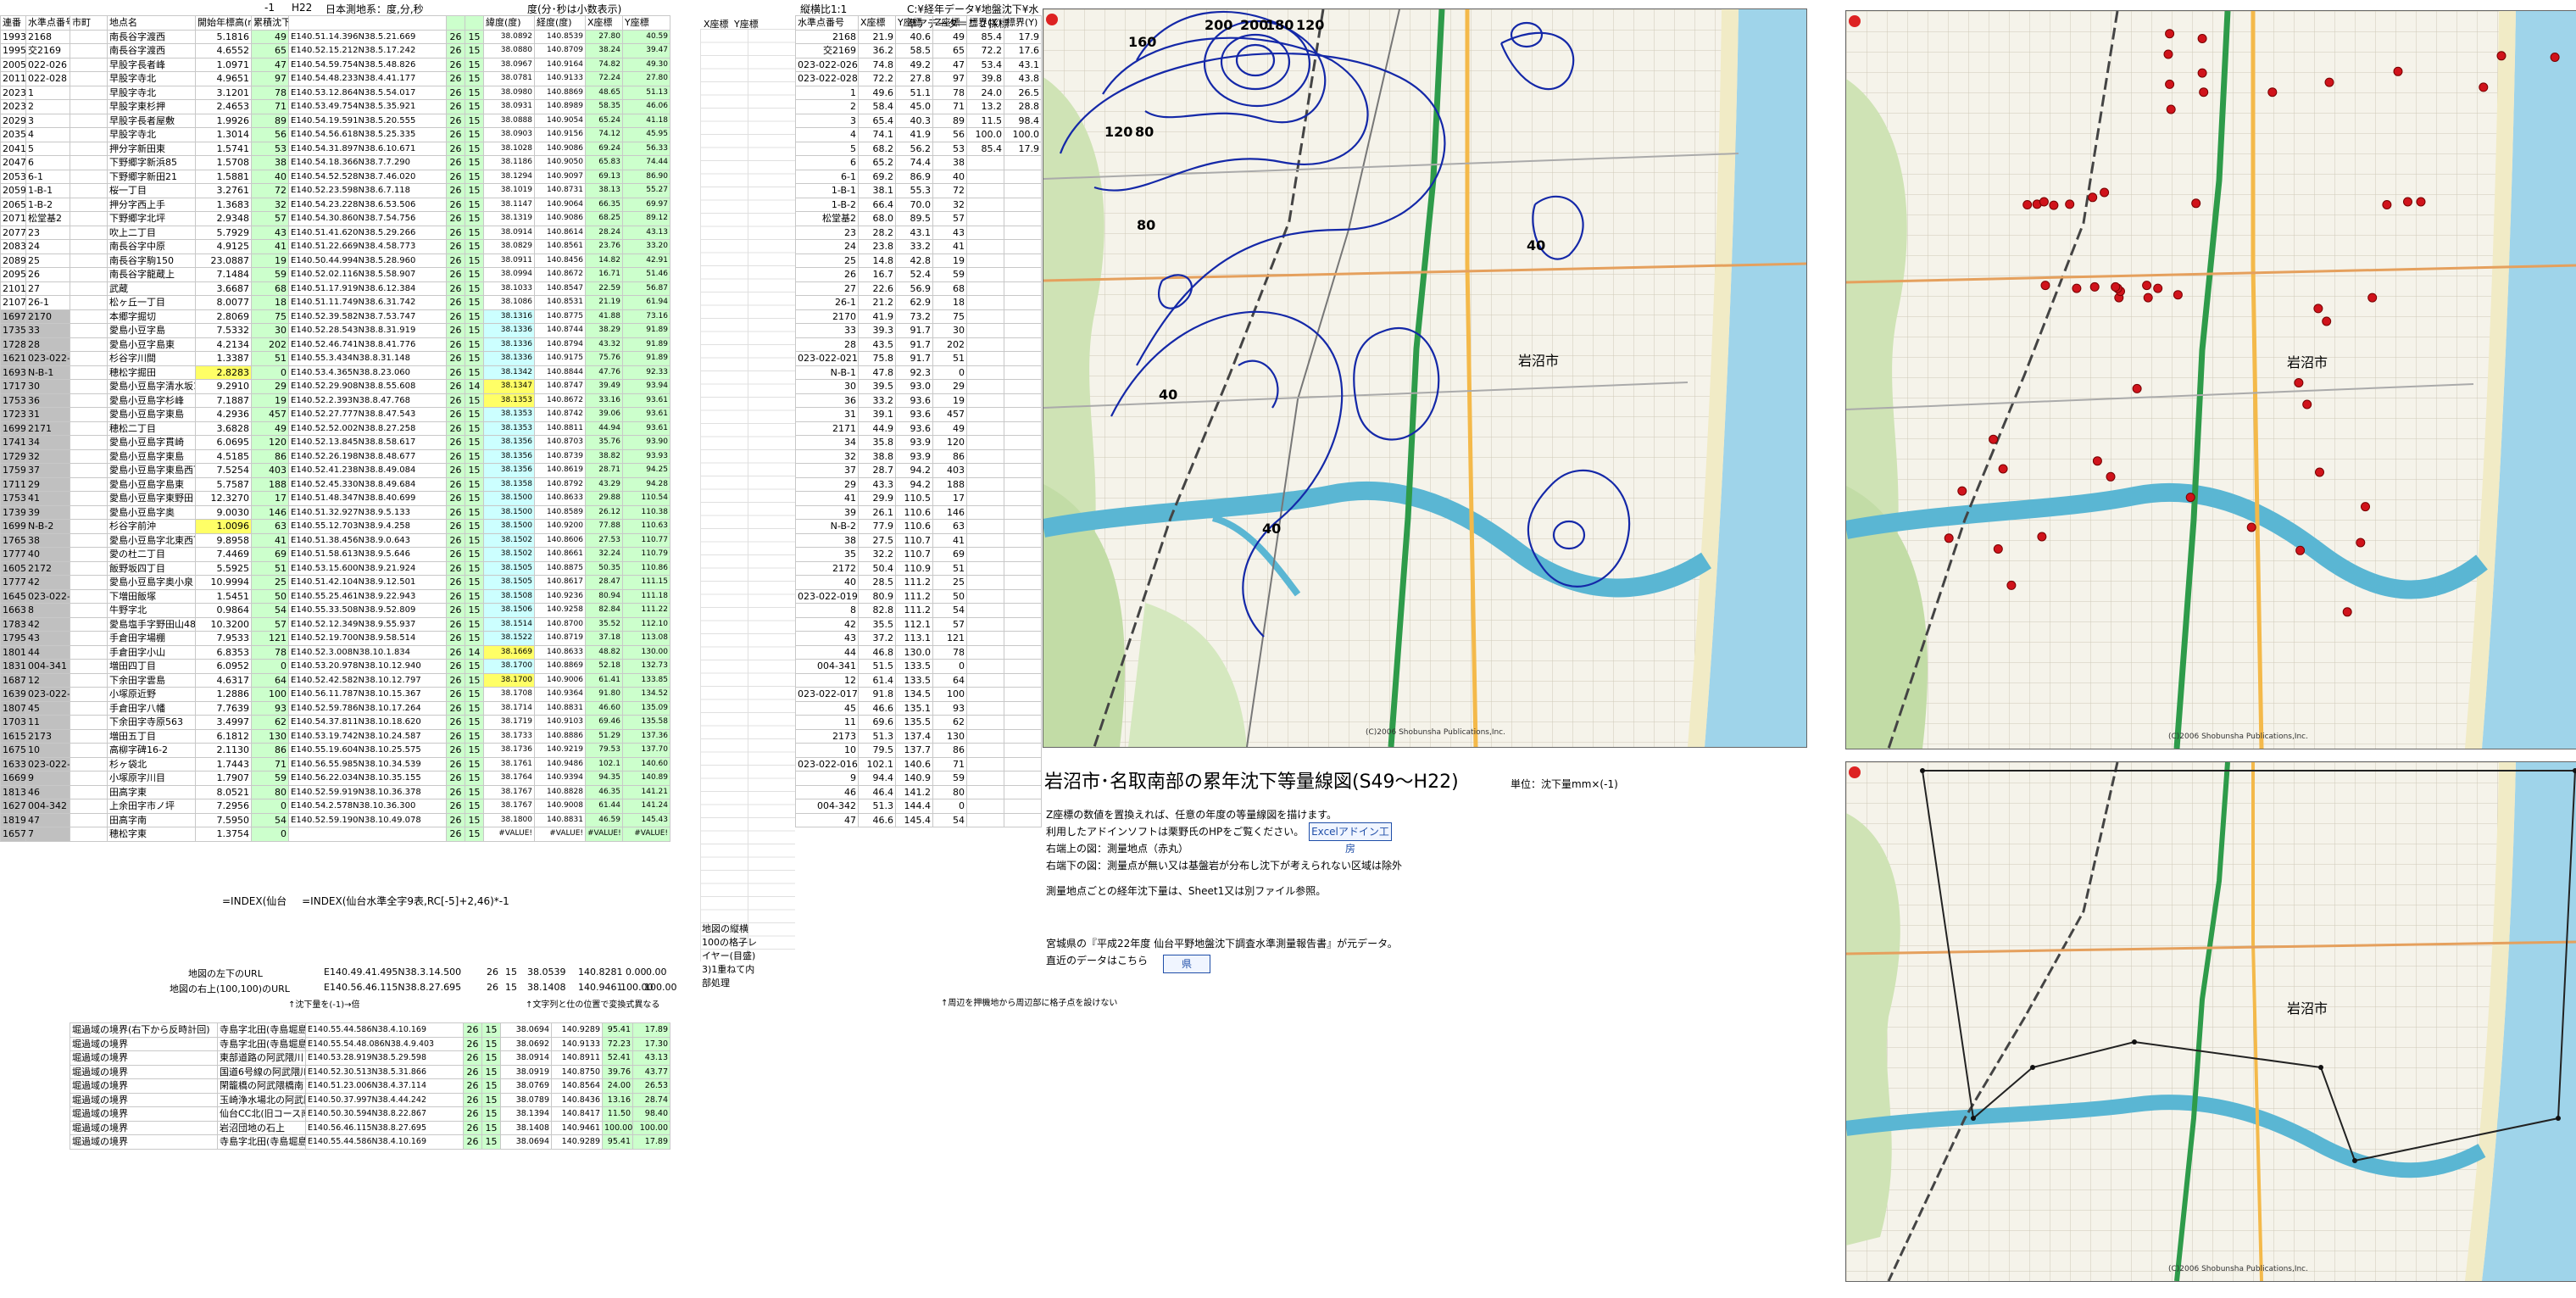  Describe the element at coordinates (384, 1099) in the screenshot. I see `boundary-cell: E140.50.37.997N38.4.44.242` at that location.